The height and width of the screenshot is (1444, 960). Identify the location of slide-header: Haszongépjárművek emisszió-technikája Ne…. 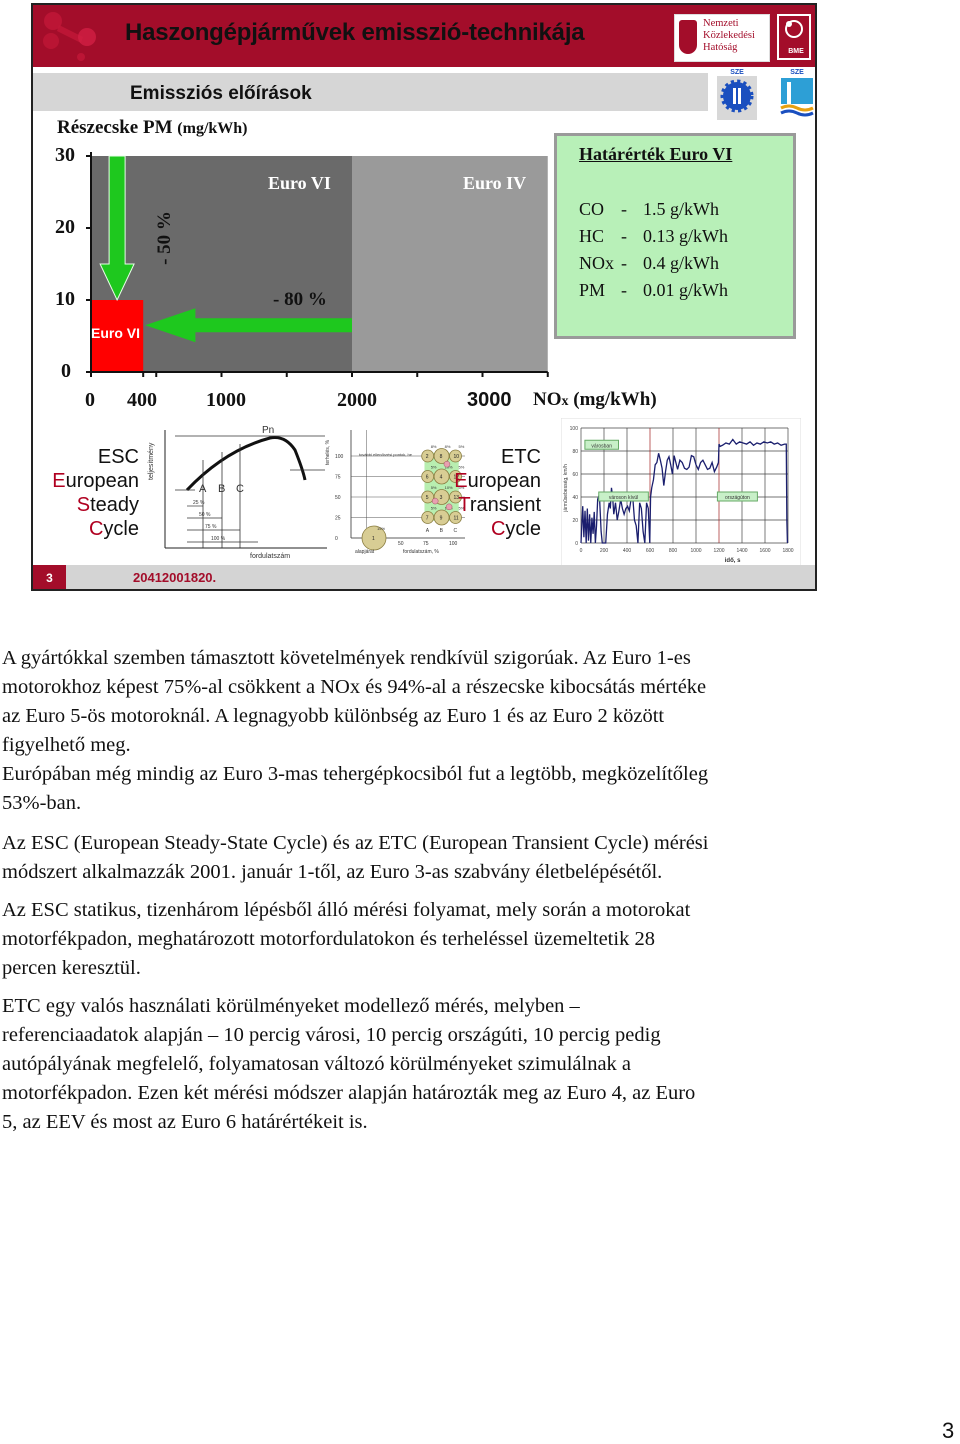
(424, 36).